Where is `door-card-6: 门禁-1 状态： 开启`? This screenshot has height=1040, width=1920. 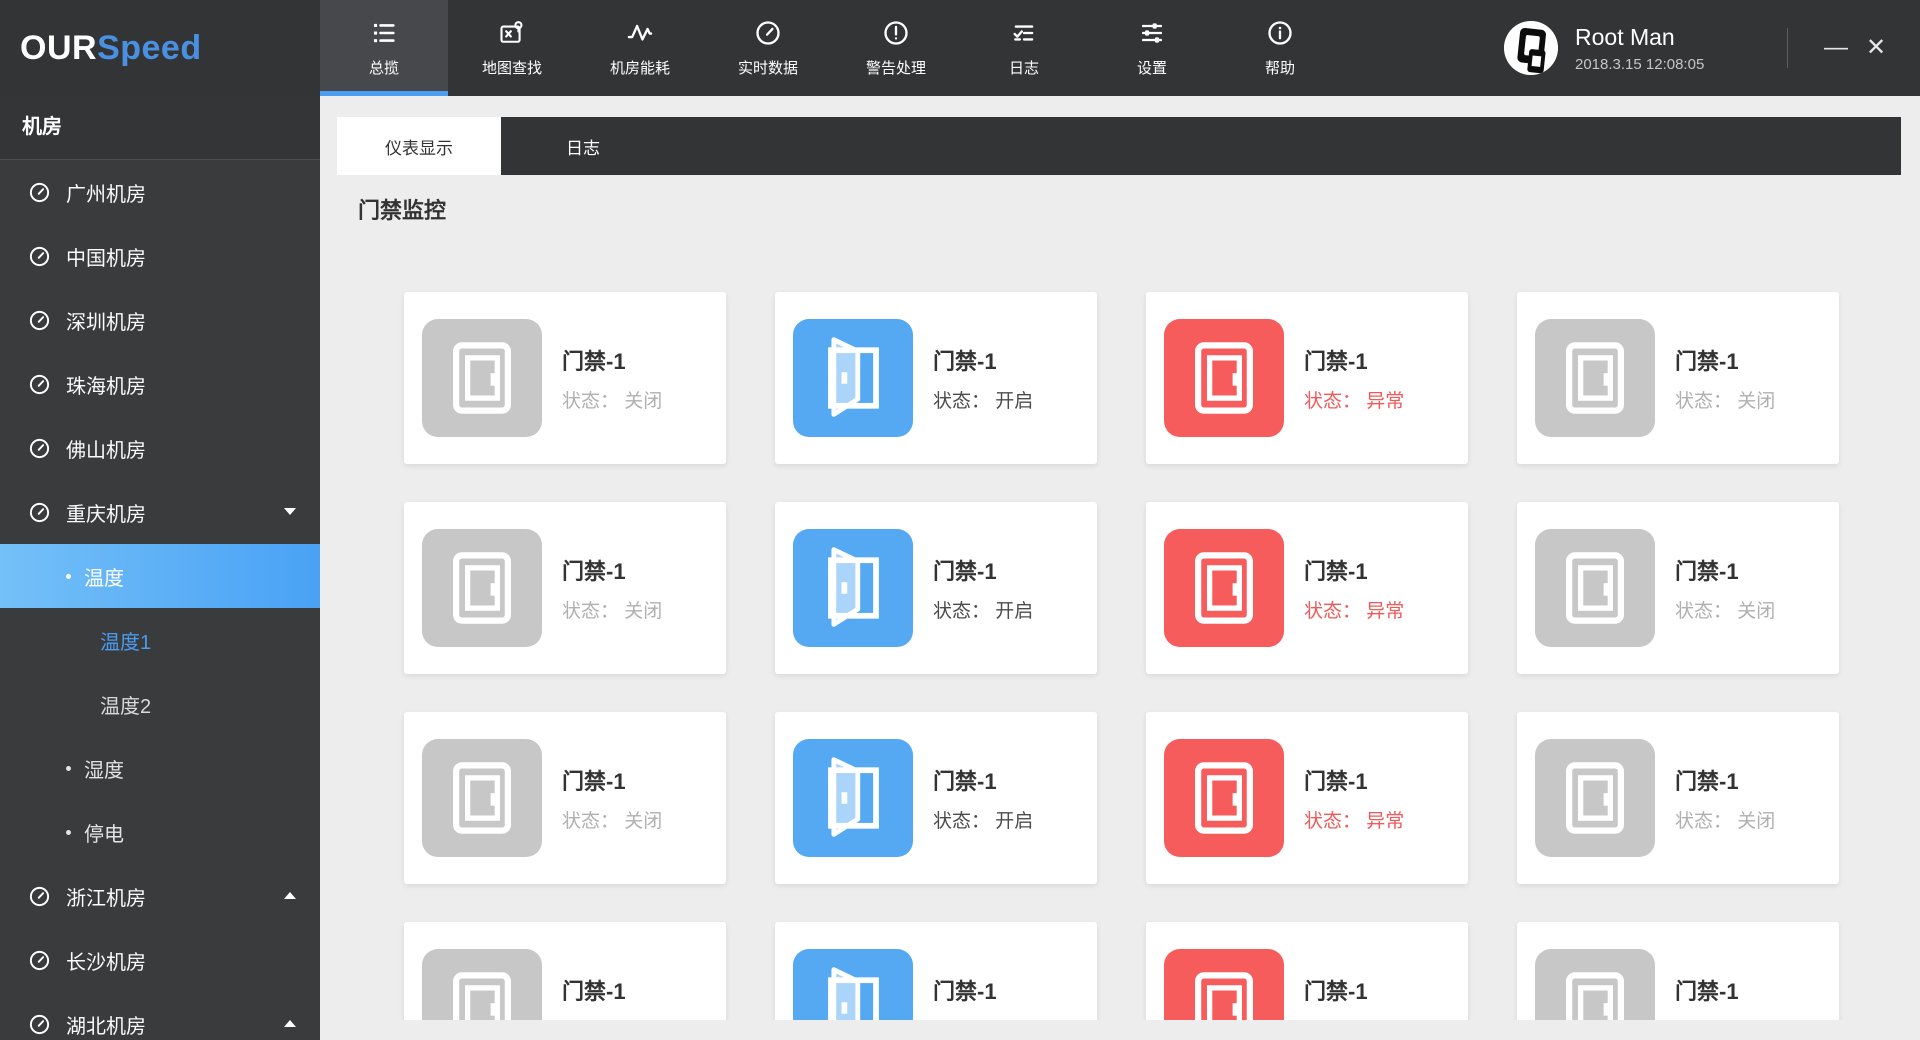
door-card-6: 门禁-1 状态： 开启 is located at coordinates (936, 588).